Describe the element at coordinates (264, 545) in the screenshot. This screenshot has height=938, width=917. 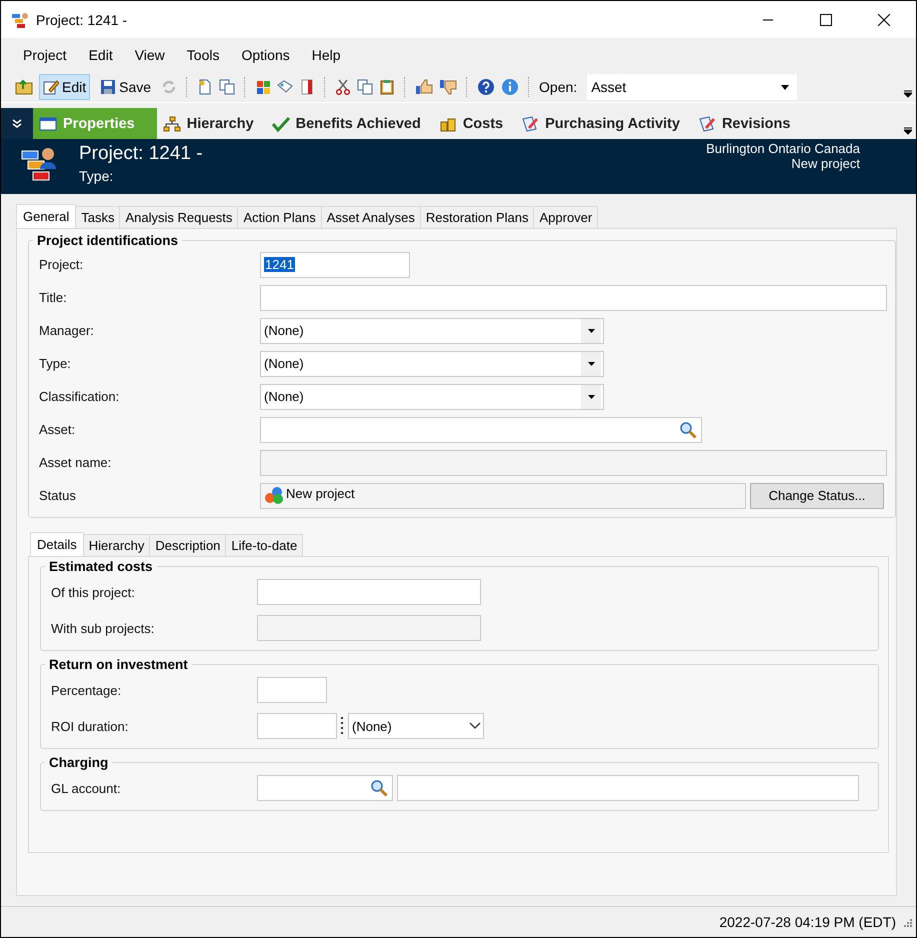
I see `tab: Life-to-date` at that location.